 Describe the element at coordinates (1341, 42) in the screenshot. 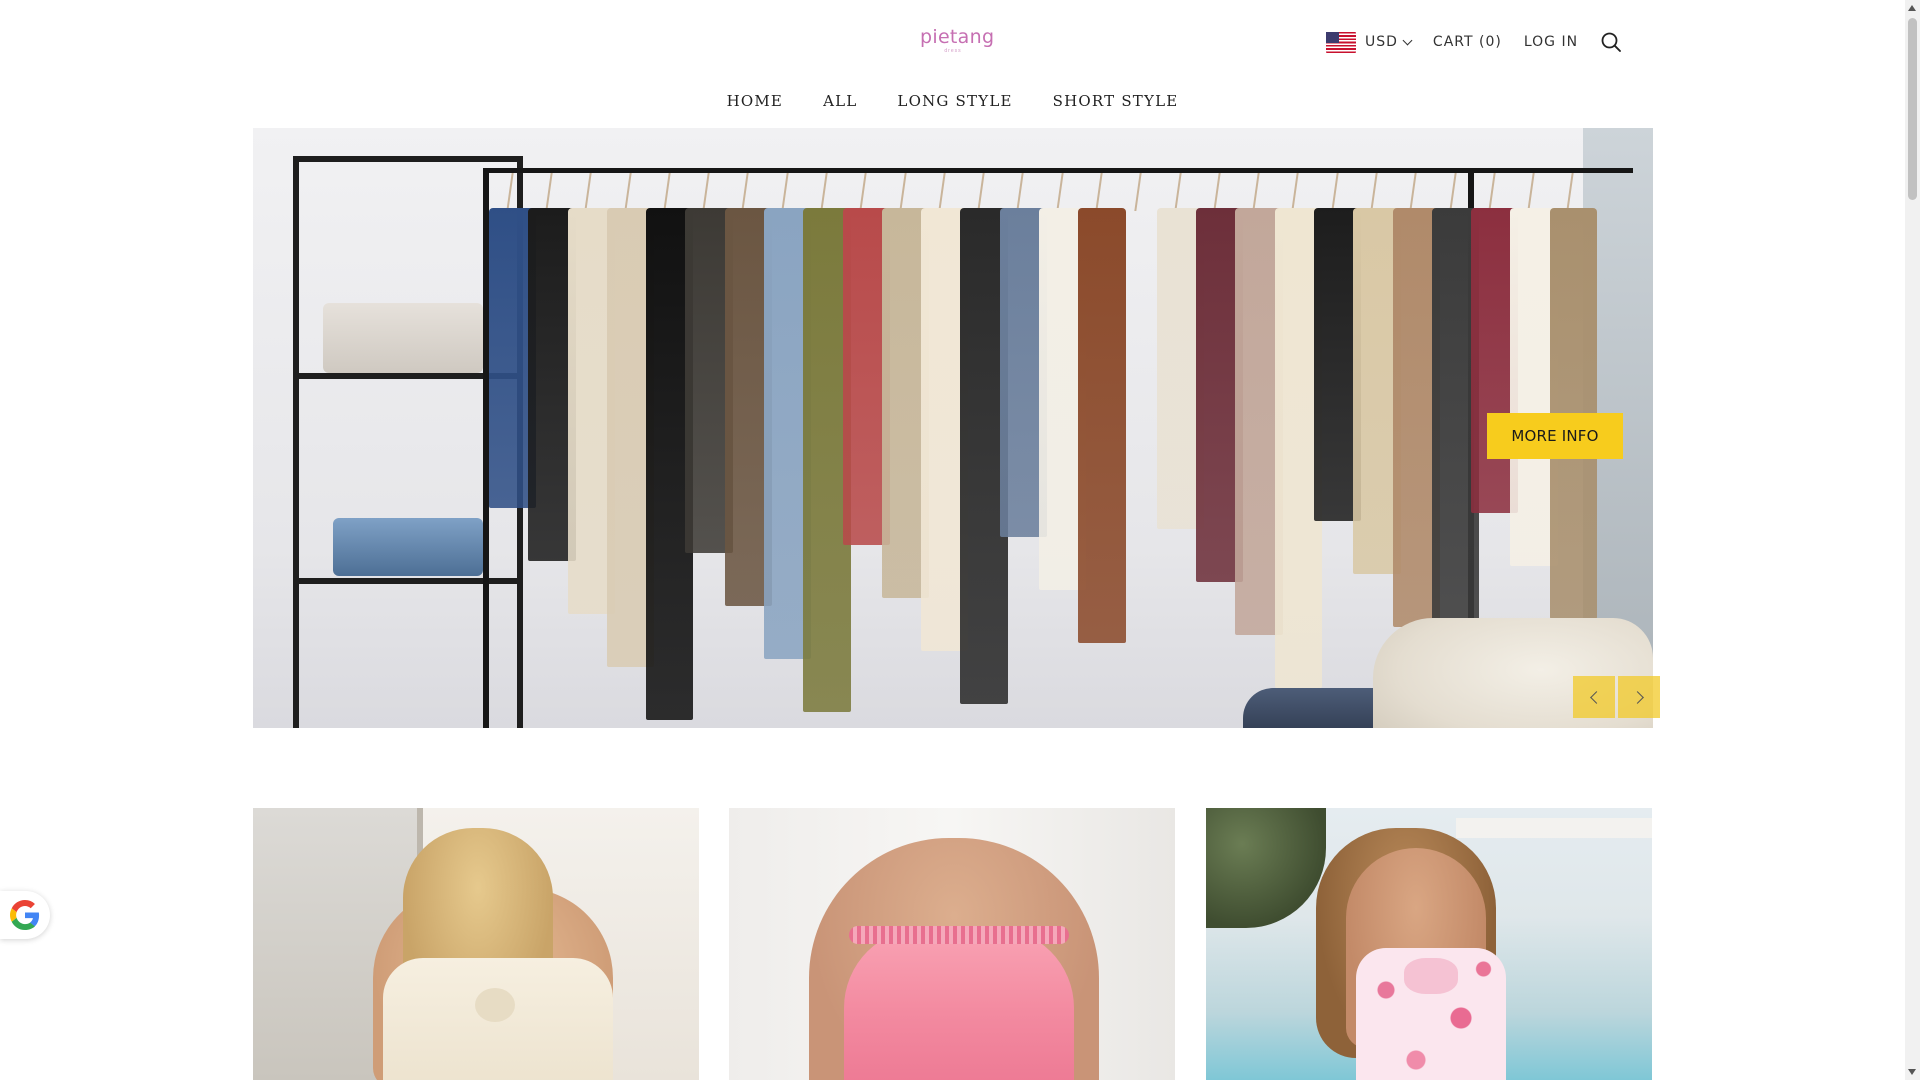

I see `us-flag-icon` at that location.